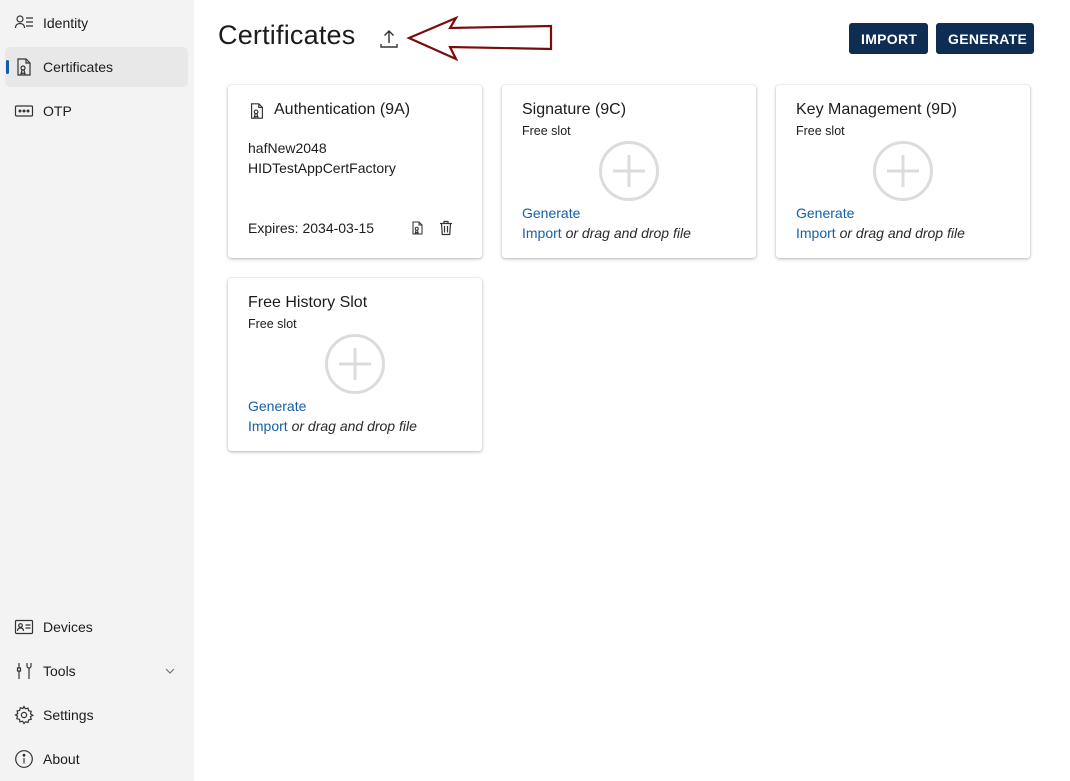 The width and height of the screenshot is (1070, 781). I want to click on annotation-arrow-icon, so click(479, 39).